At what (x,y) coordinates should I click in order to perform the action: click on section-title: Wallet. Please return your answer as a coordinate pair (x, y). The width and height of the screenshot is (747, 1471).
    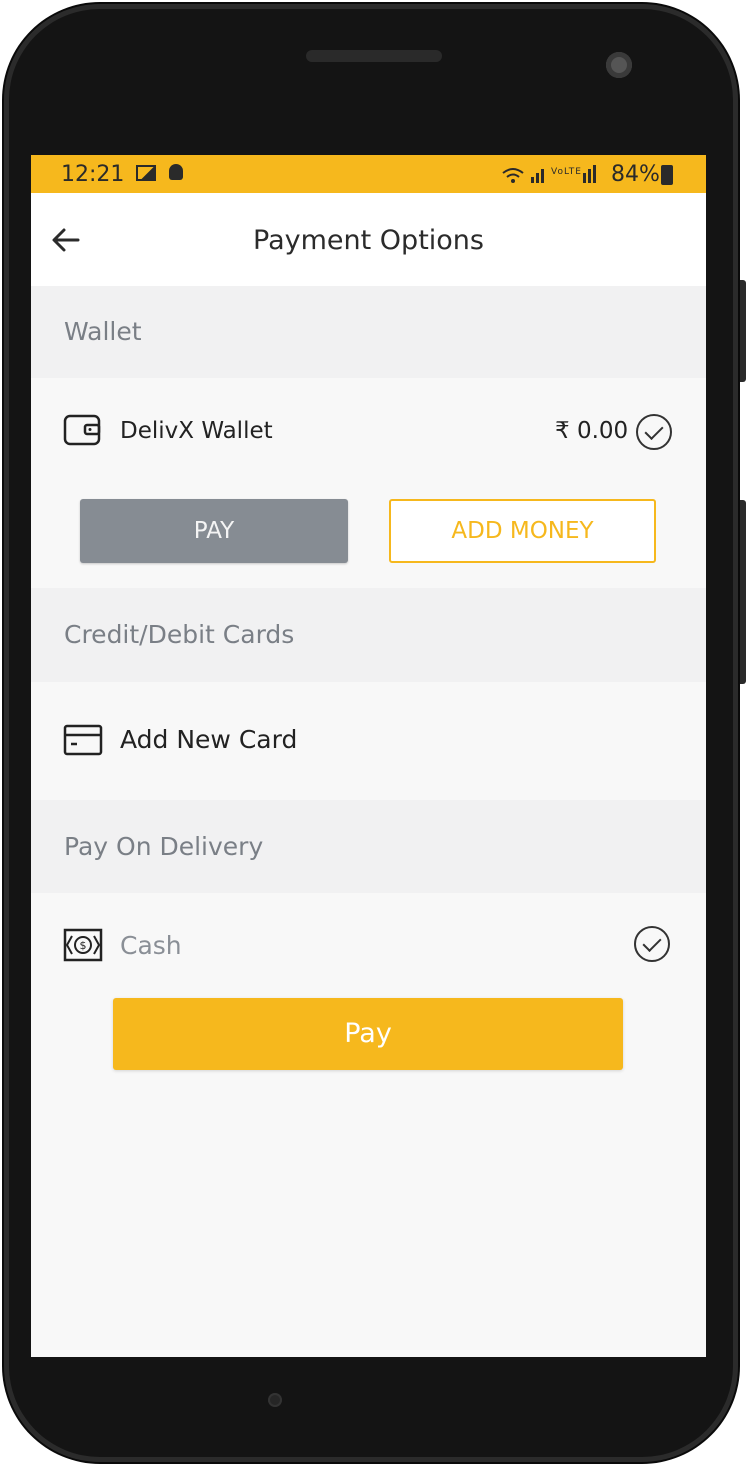
    Looking at the image, I should click on (103, 331).